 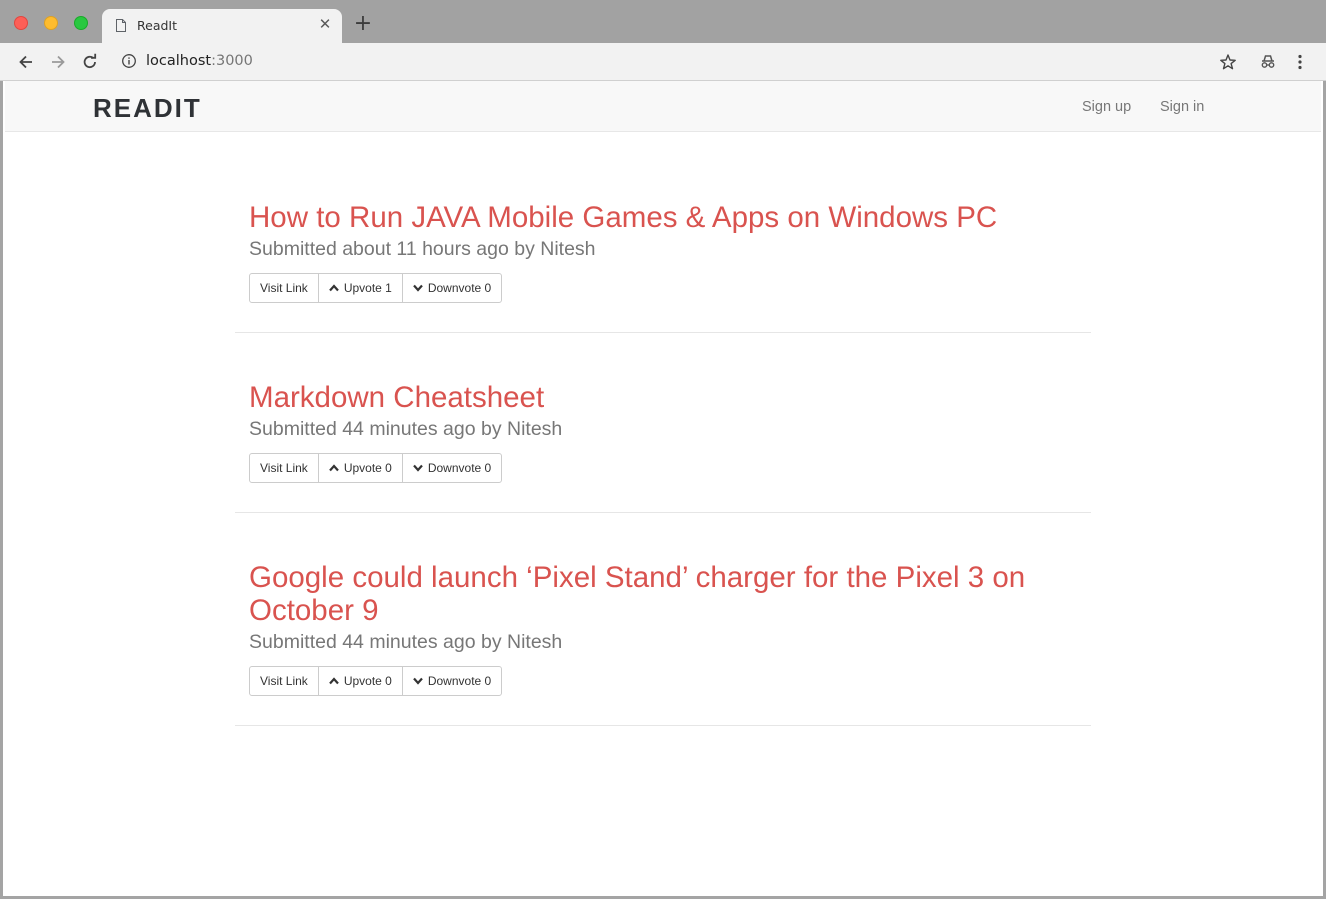 I want to click on tab-title: ReadIt, so click(x=157, y=25).